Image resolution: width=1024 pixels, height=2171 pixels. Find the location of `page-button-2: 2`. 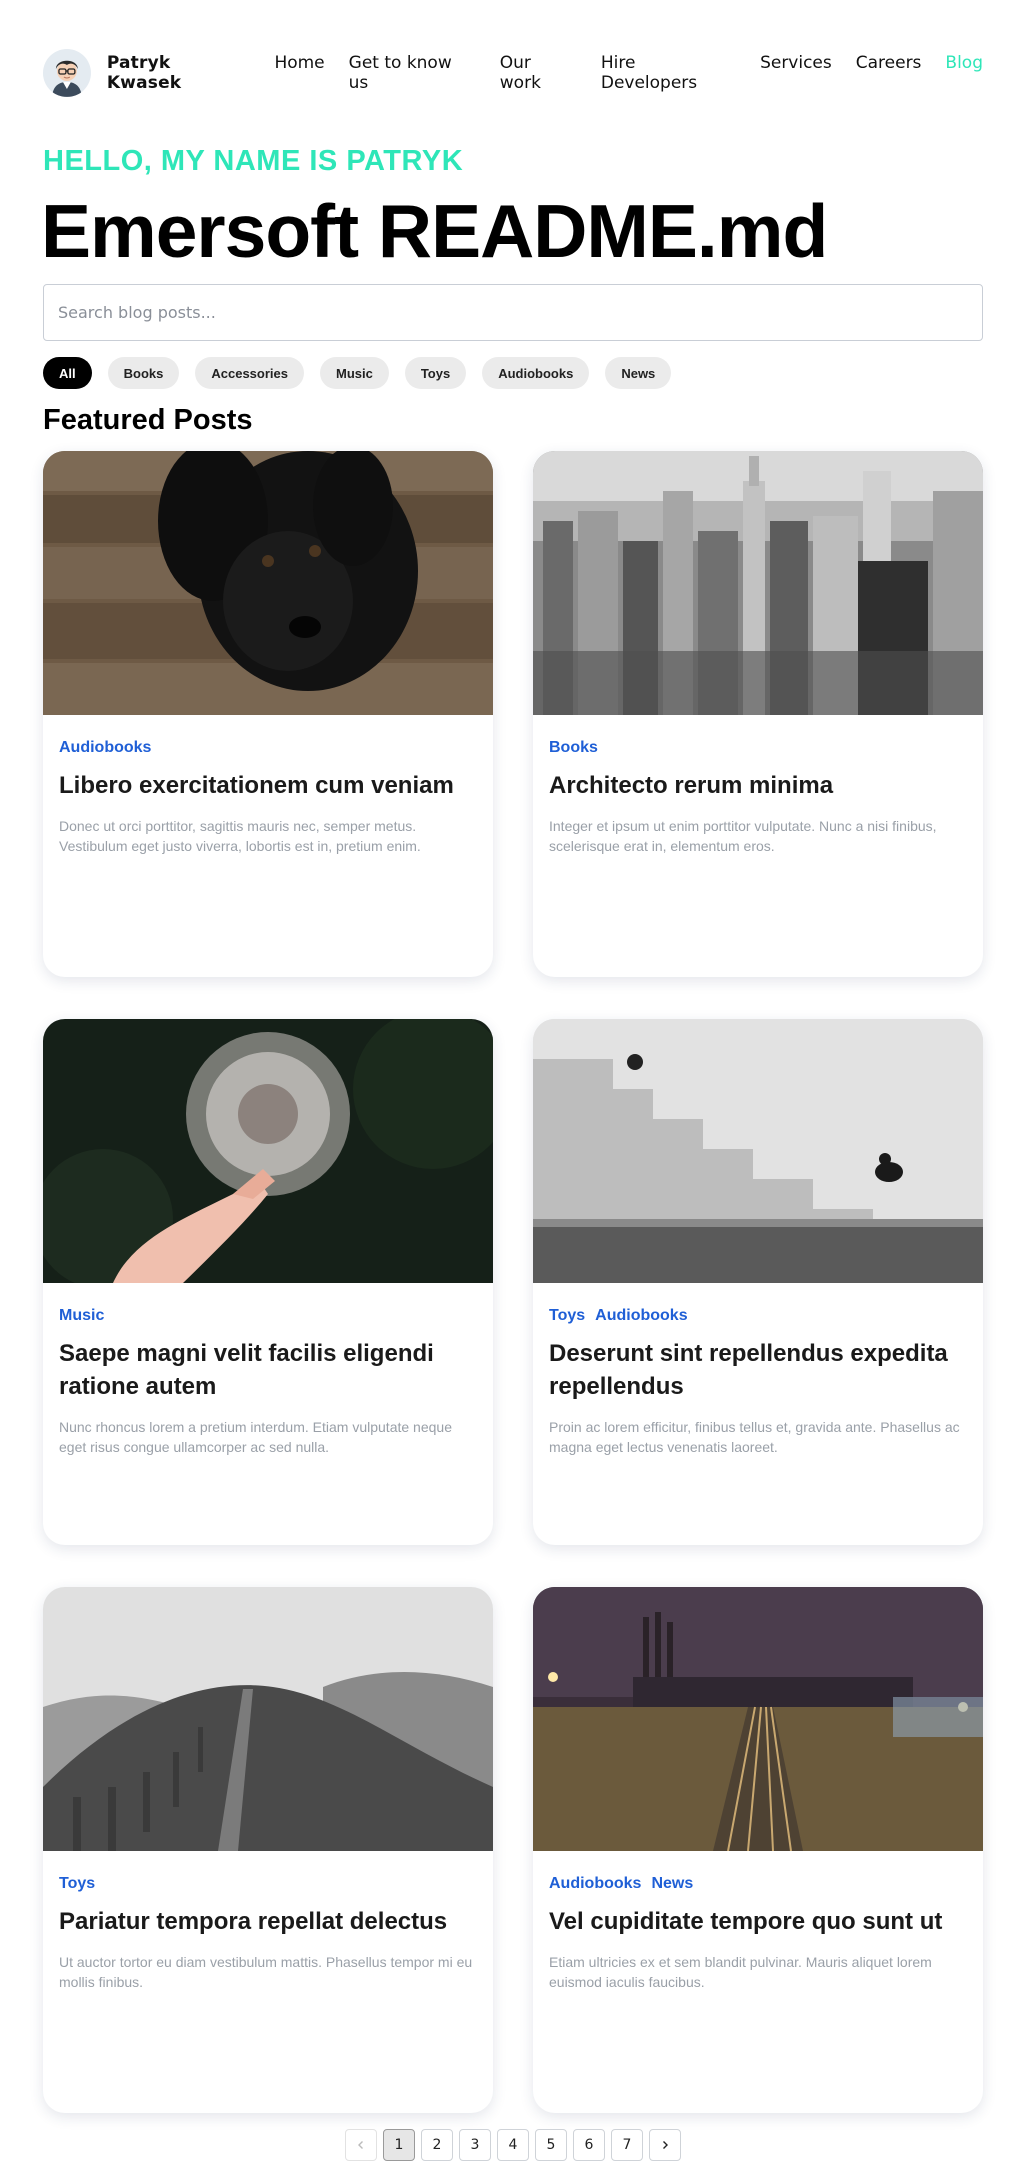

page-button-2: 2 is located at coordinates (437, 2145).